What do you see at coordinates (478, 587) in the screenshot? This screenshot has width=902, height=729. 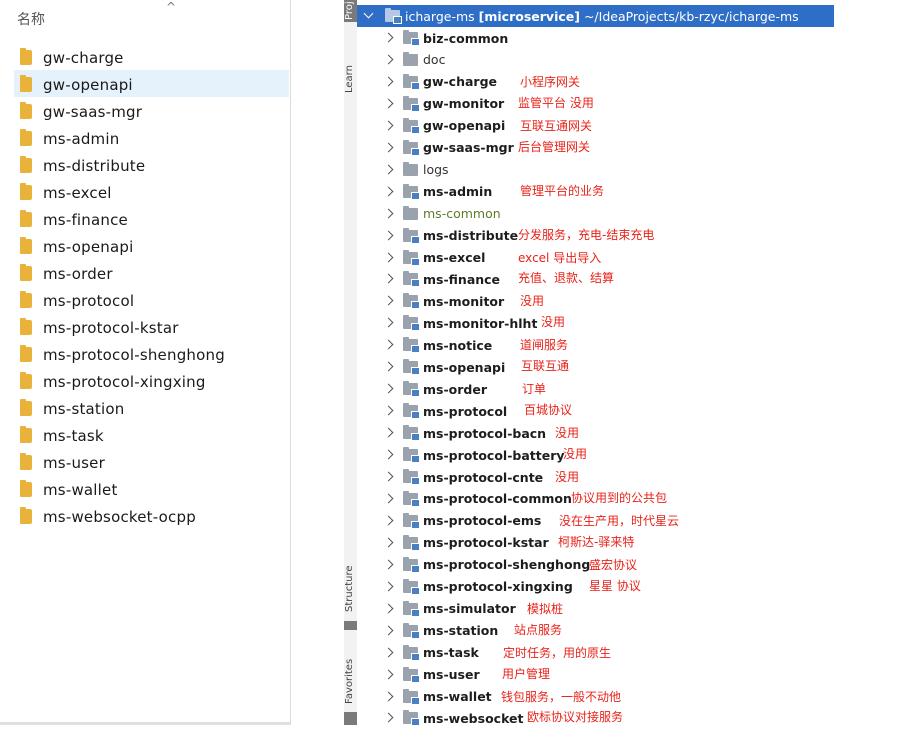 I see `tree-item-ms-protocol-xingxing: ms-protocol-xingxing` at bounding box center [478, 587].